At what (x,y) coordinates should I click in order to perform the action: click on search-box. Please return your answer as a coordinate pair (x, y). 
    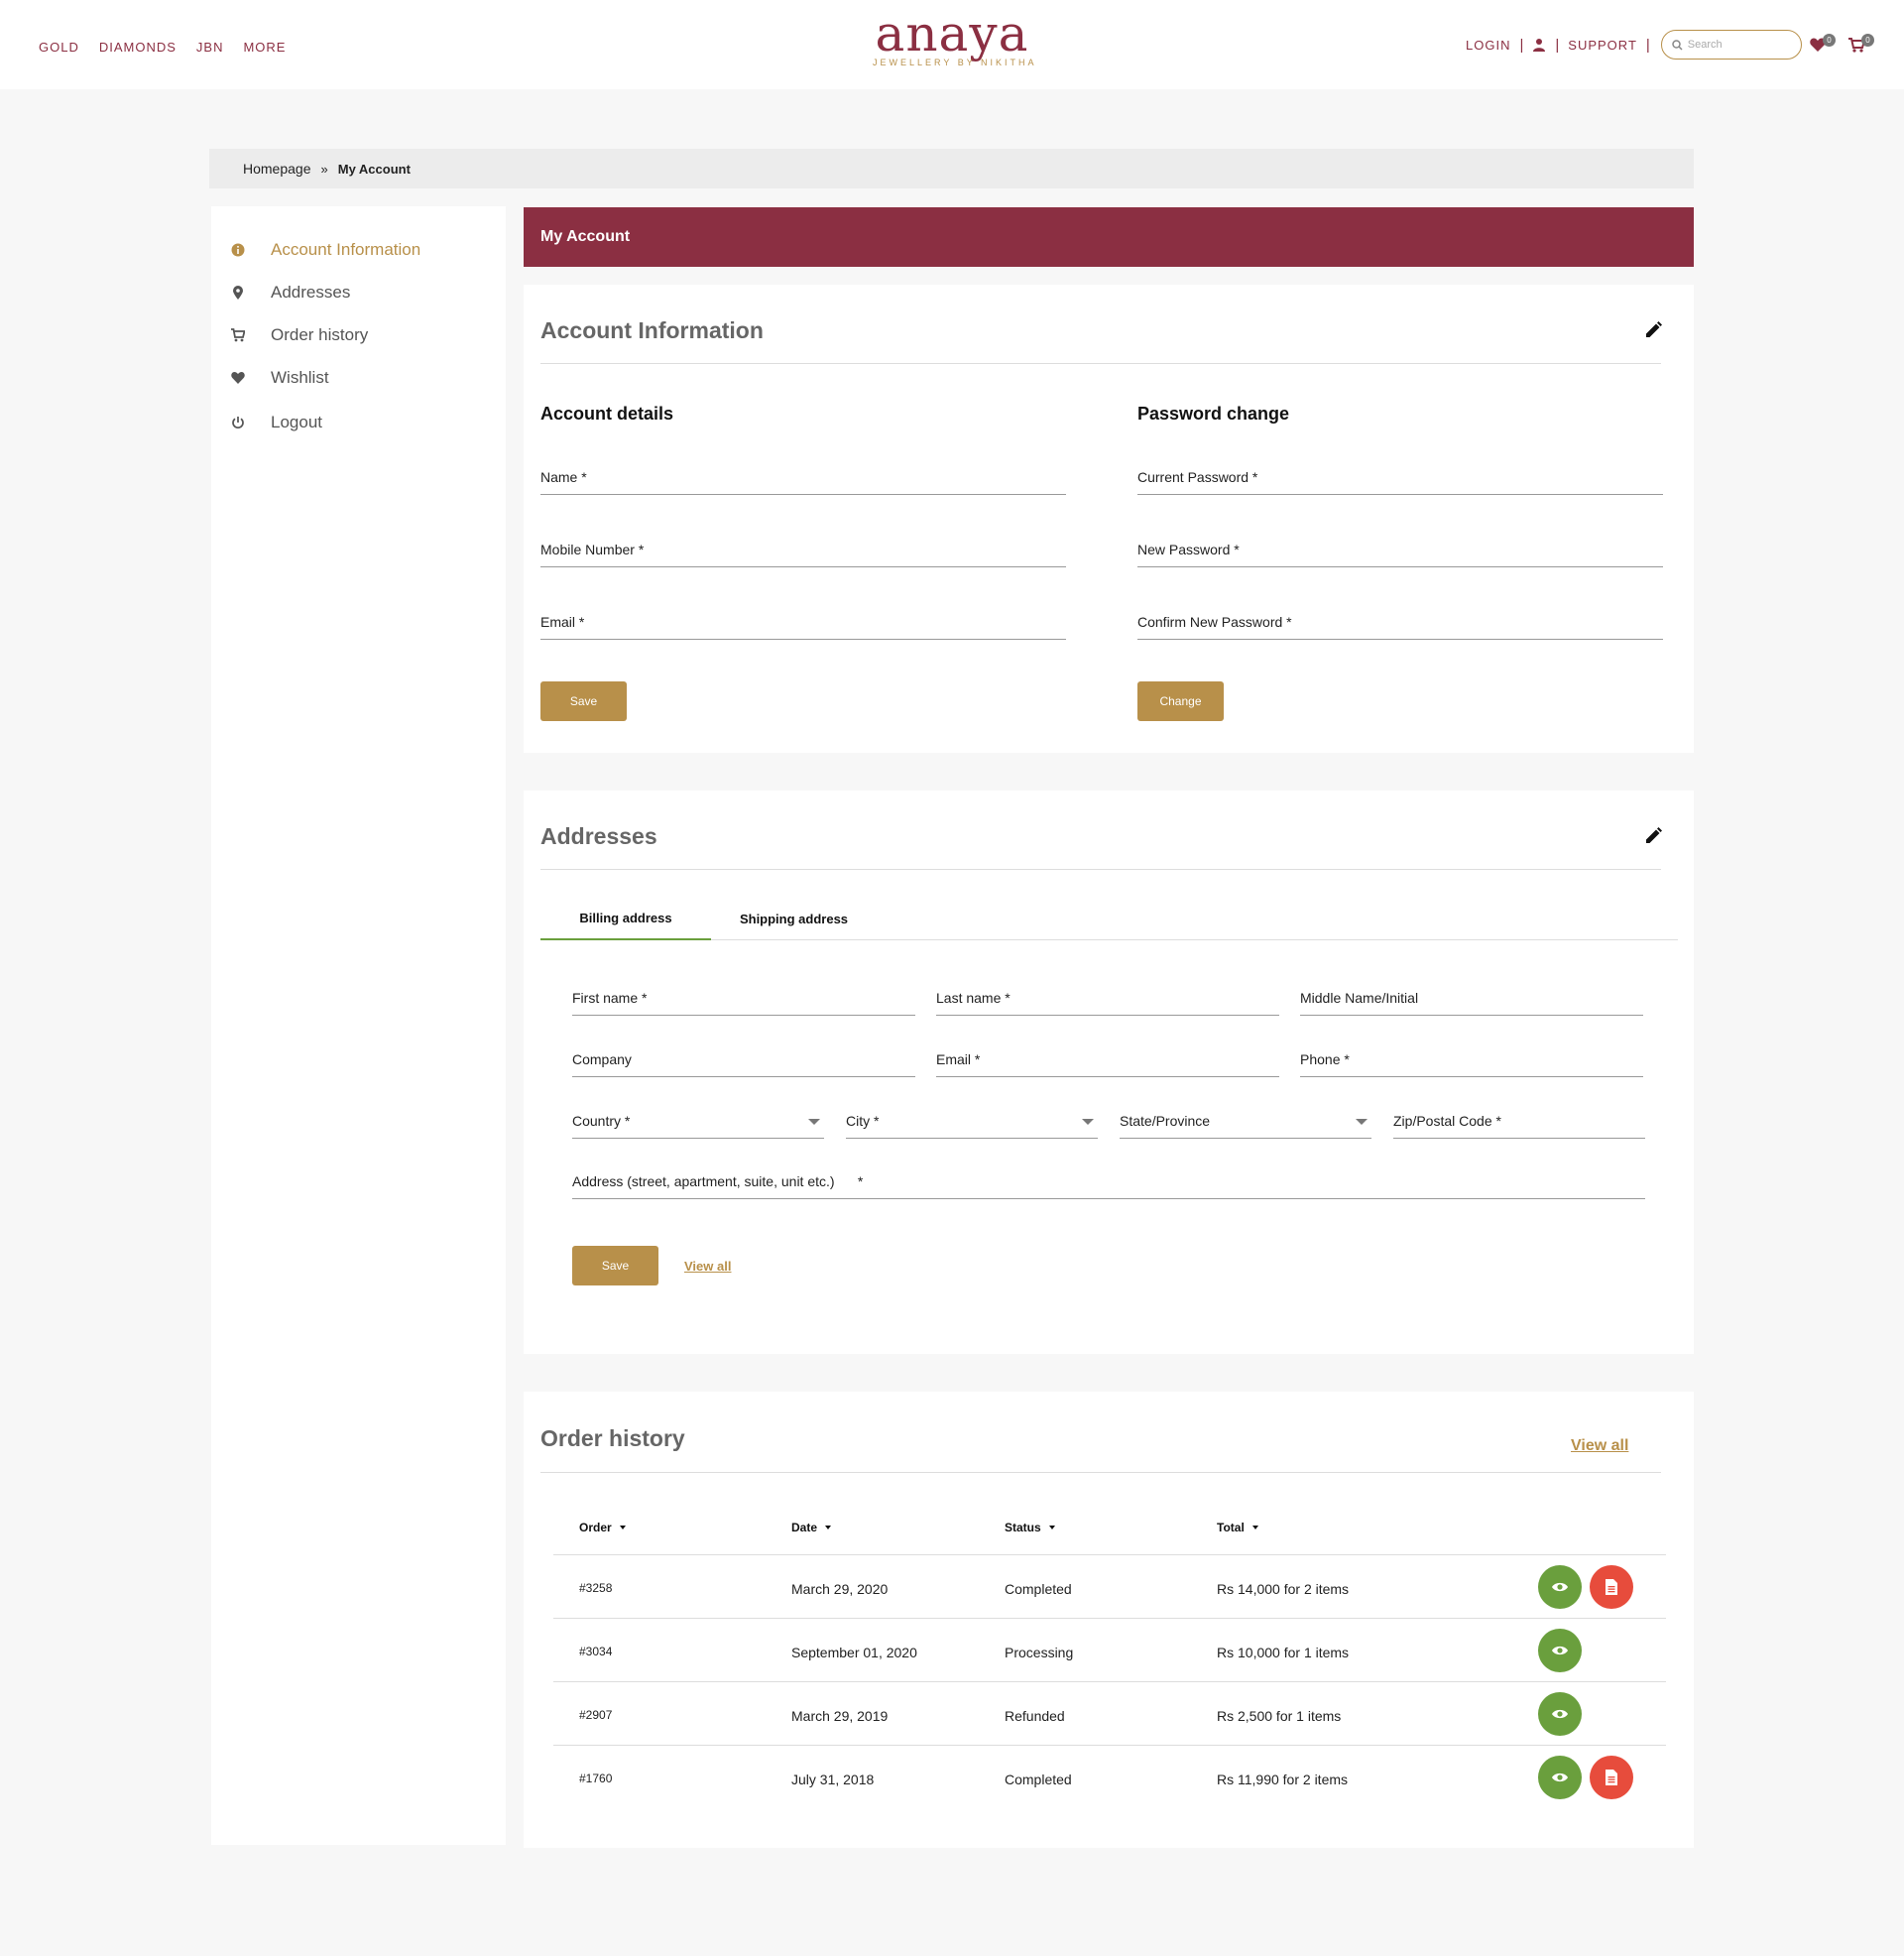
    Looking at the image, I should click on (1731, 45).